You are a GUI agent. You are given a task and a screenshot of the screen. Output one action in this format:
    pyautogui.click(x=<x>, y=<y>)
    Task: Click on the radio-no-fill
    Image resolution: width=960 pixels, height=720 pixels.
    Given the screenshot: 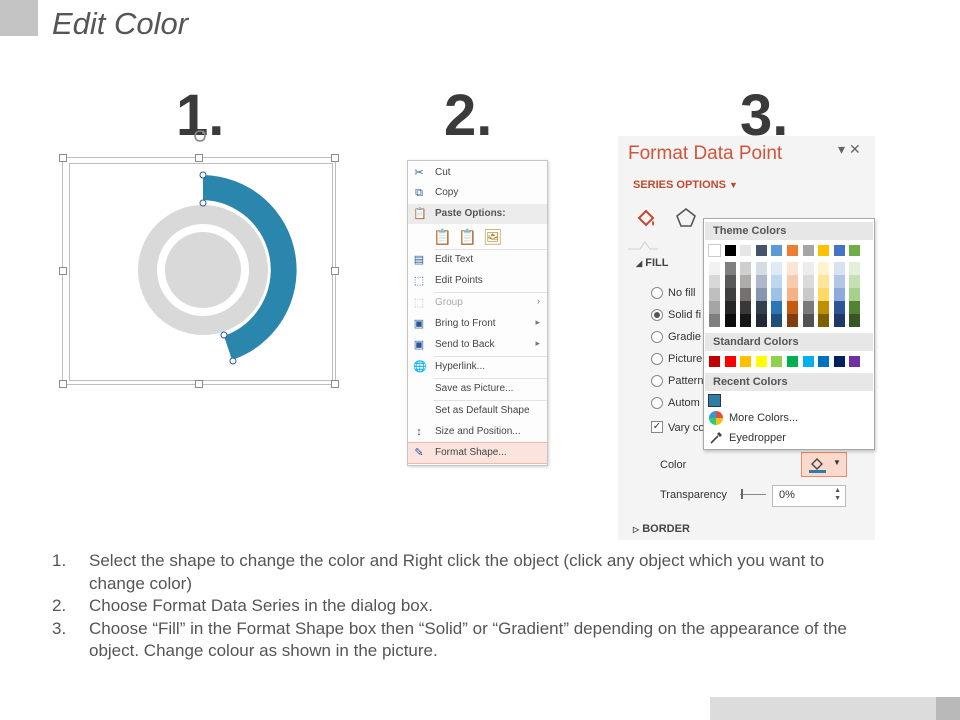 What is the action you would take?
    pyautogui.click(x=657, y=293)
    